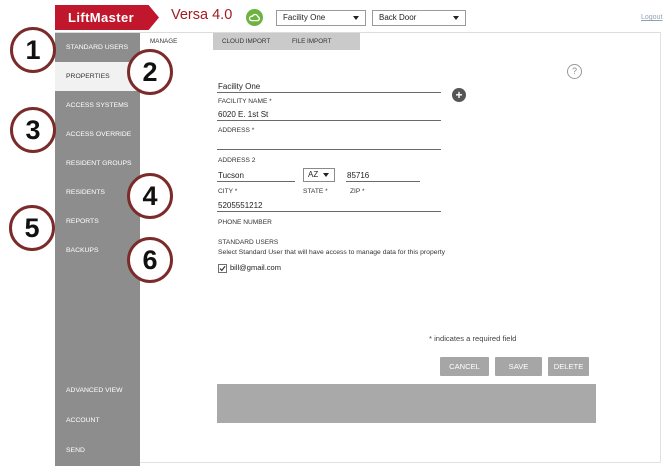 This screenshot has width=667, height=466. I want to click on footer-panel, so click(406, 403).